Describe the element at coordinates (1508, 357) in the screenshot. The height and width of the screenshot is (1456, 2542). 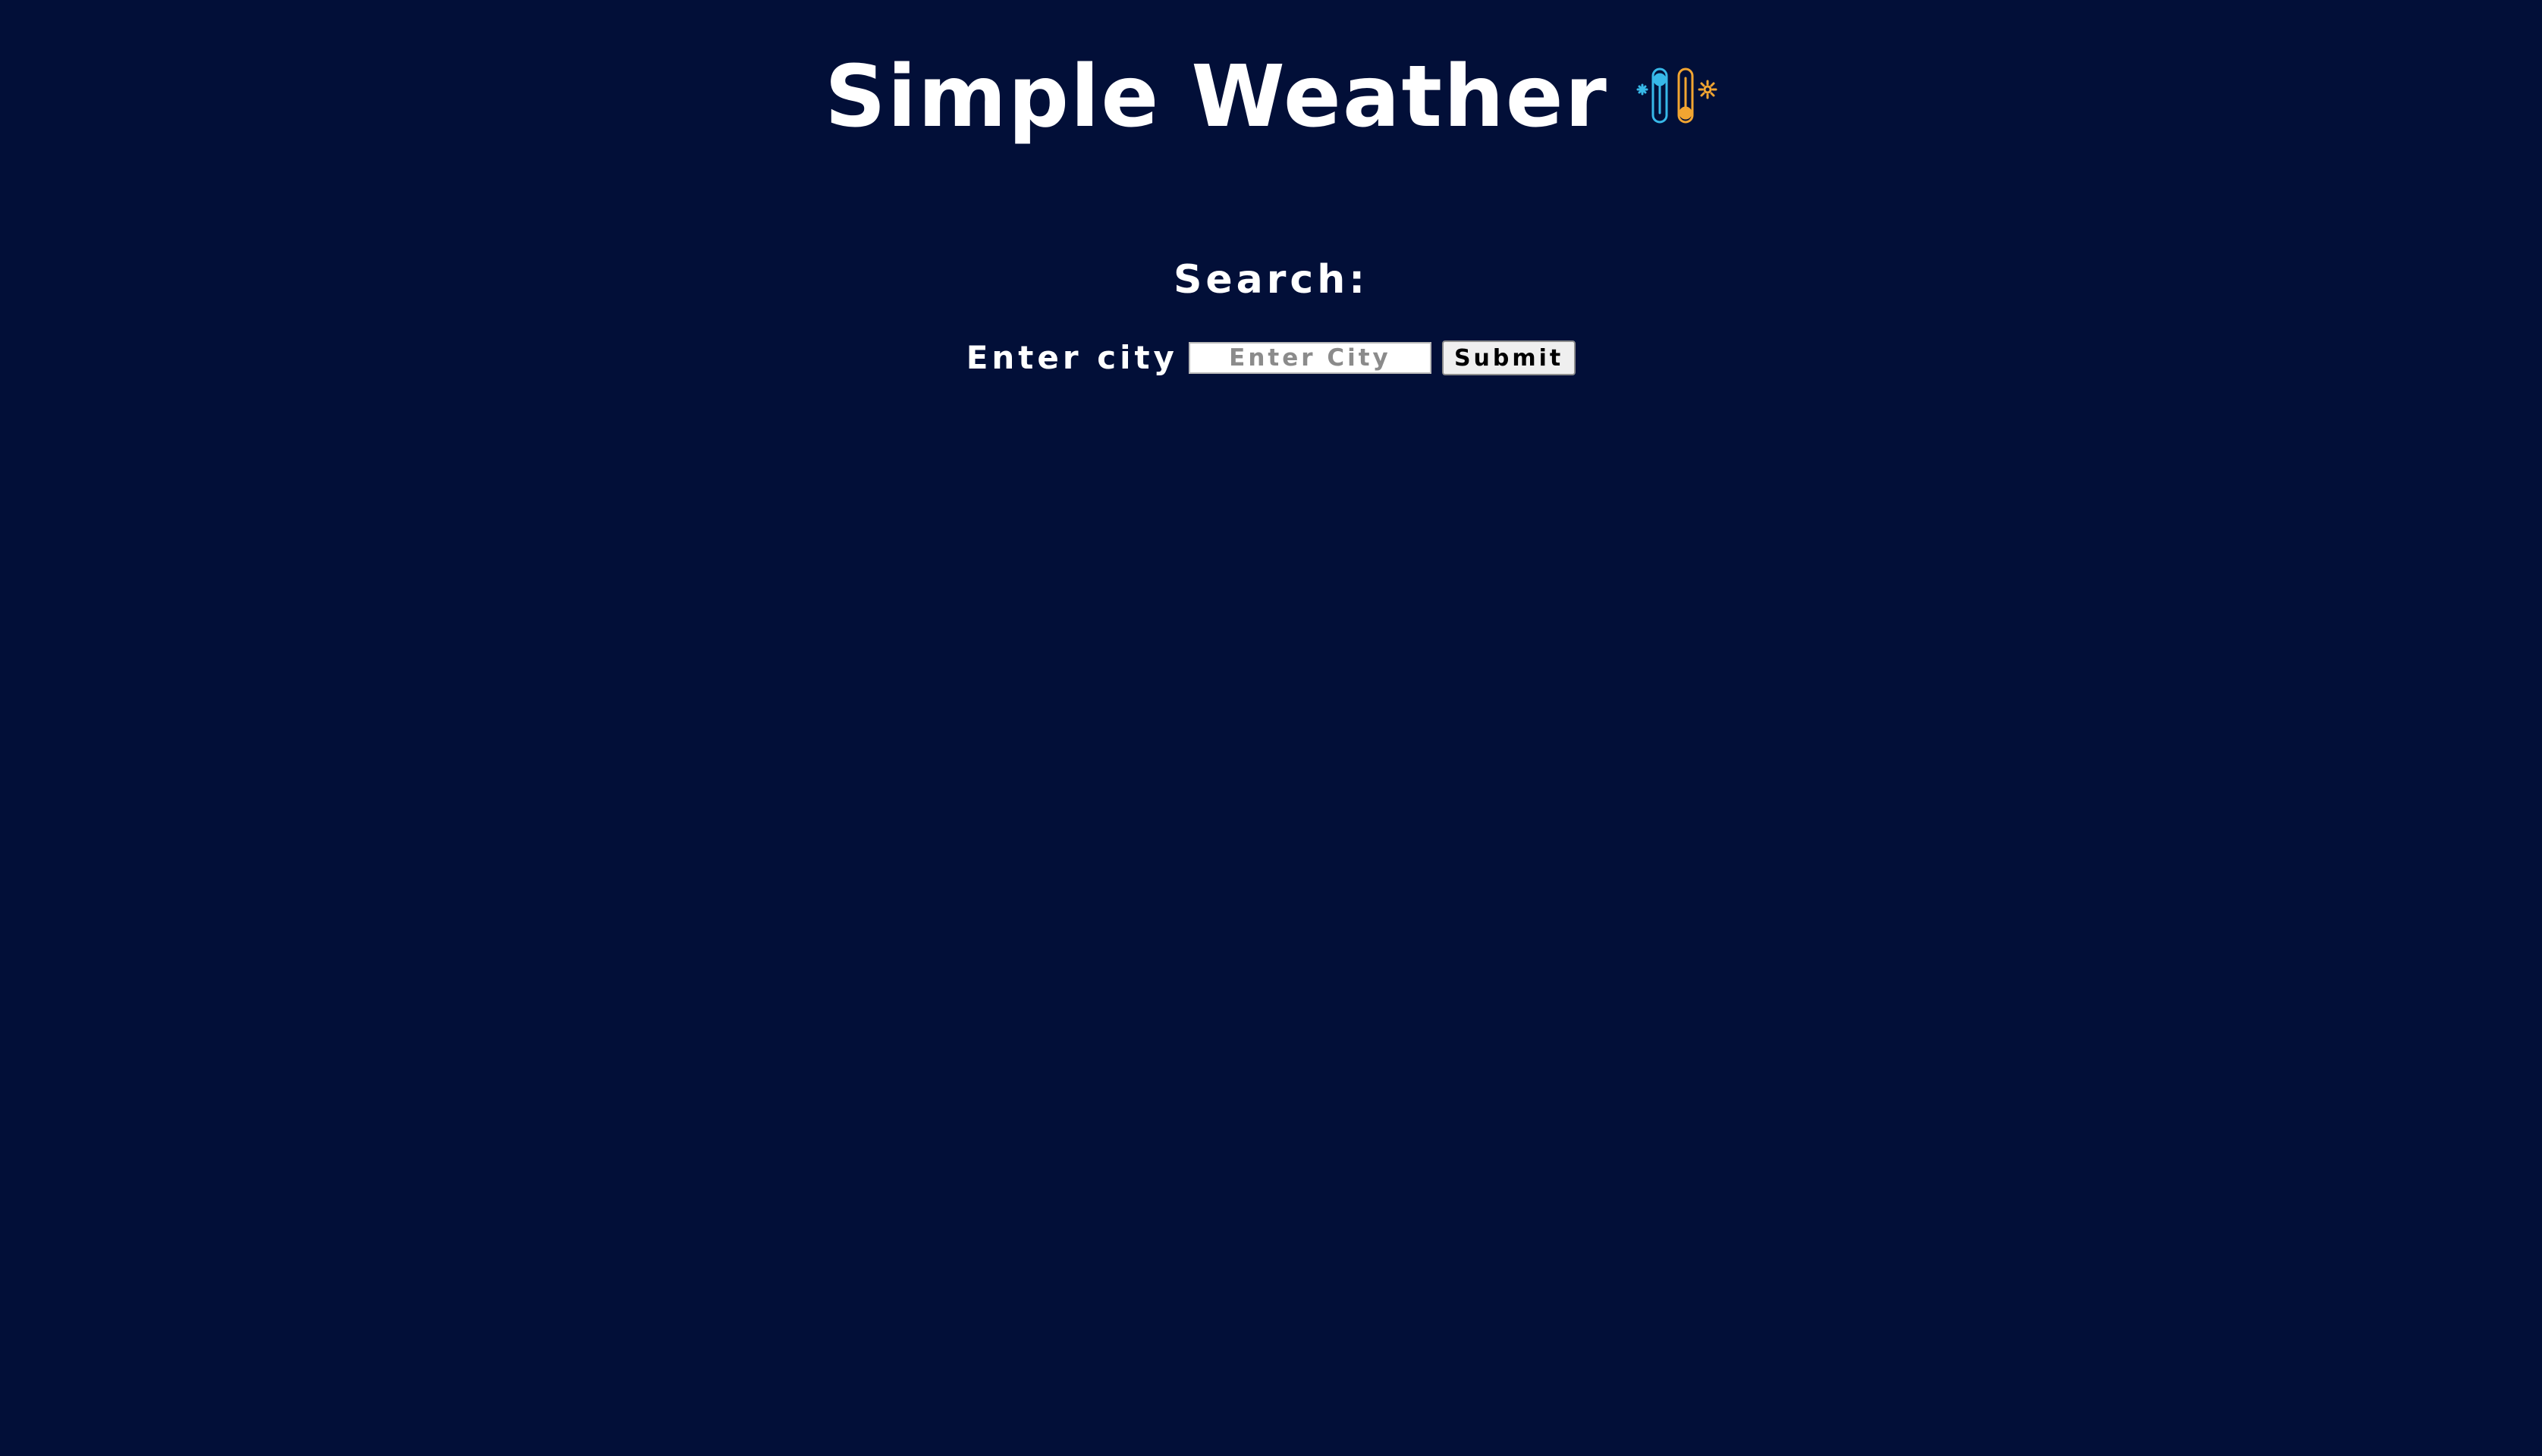
I see `submit-button: Submit` at that location.